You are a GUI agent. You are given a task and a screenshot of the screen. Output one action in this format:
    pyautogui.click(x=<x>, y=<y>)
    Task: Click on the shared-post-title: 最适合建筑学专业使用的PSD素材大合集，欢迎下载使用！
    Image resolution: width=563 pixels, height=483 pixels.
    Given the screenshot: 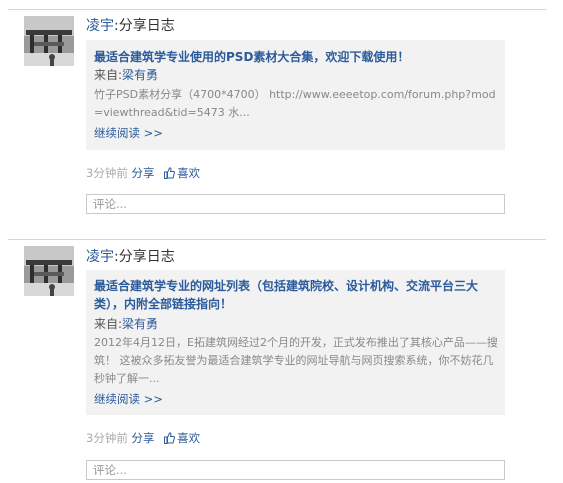 What is the action you would take?
    pyautogui.click(x=296, y=57)
    